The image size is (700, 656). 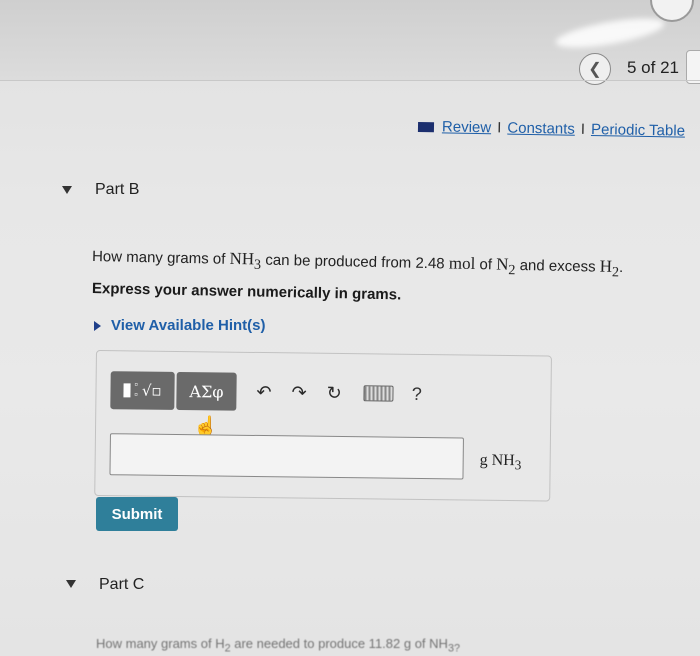 I want to click on reset-icon: ↻, so click(x=334, y=392).